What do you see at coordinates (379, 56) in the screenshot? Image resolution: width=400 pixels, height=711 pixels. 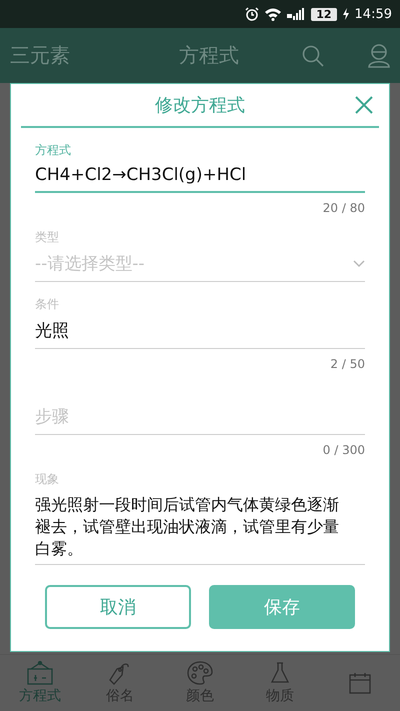 I see `user-icon` at bounding box center [379, 56].